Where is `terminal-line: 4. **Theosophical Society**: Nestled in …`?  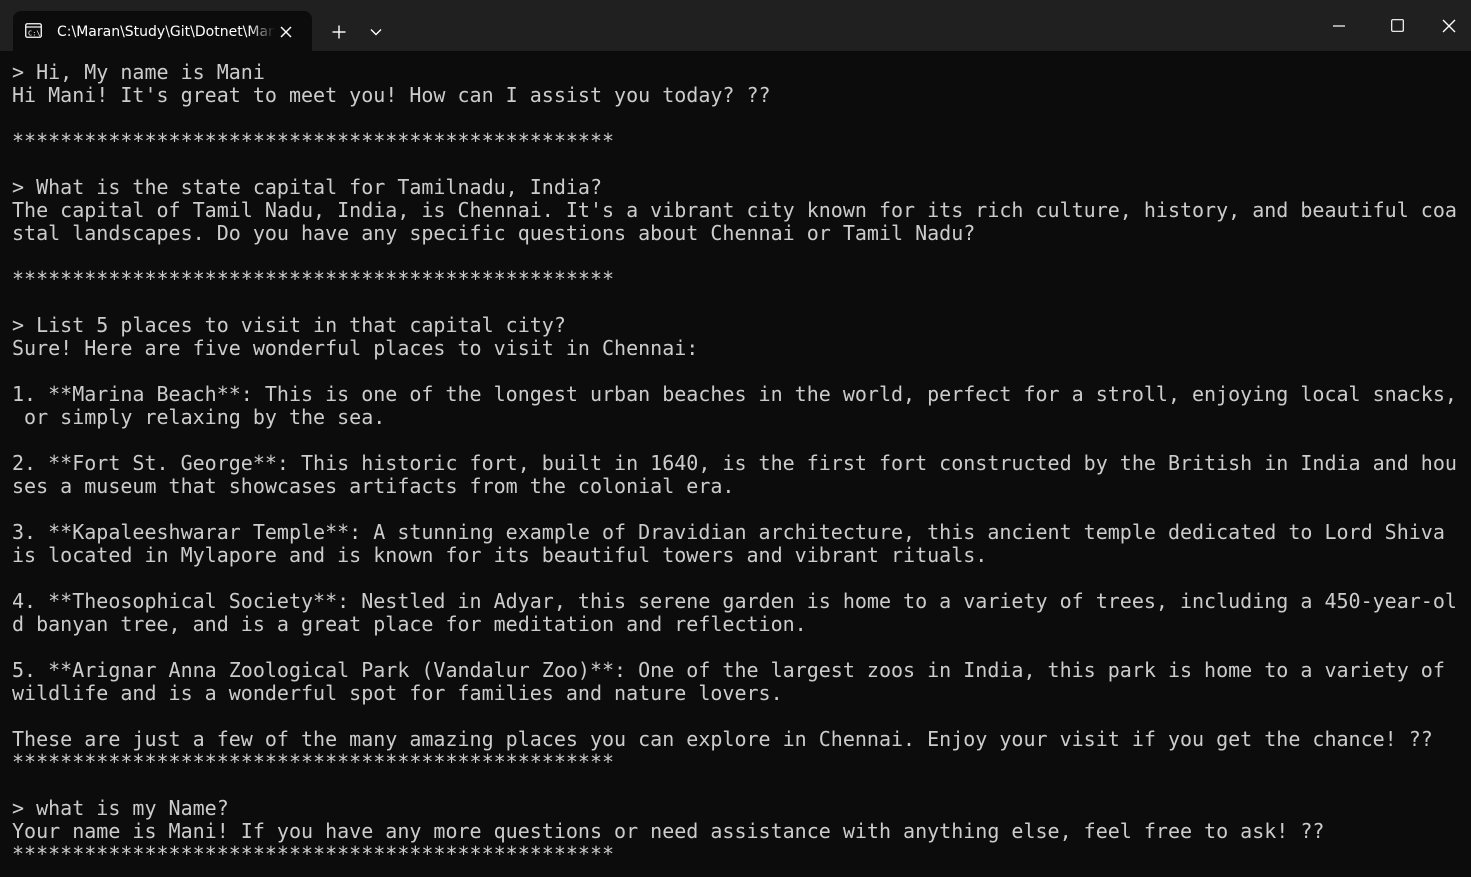
terminal-line: 4. **Theosophical Society**: Nestled in … is located at coordinates (734, 601).